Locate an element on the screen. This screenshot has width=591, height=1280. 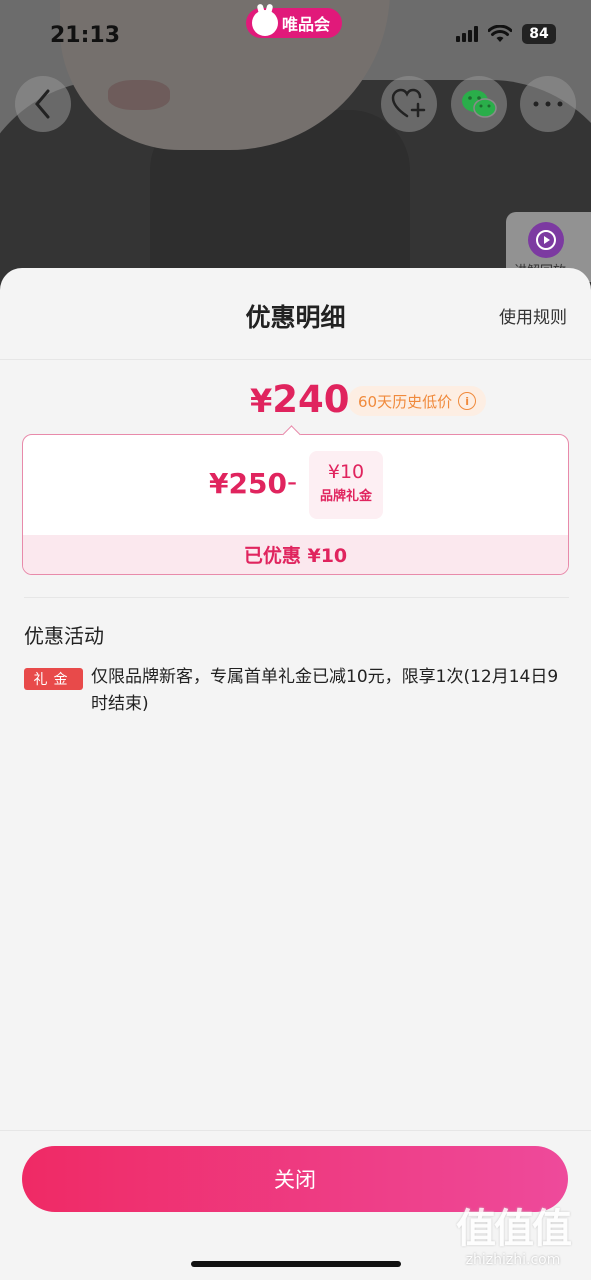
watermark: 值值值 zhizhizhi.com is located at coordinates (513, 1232).